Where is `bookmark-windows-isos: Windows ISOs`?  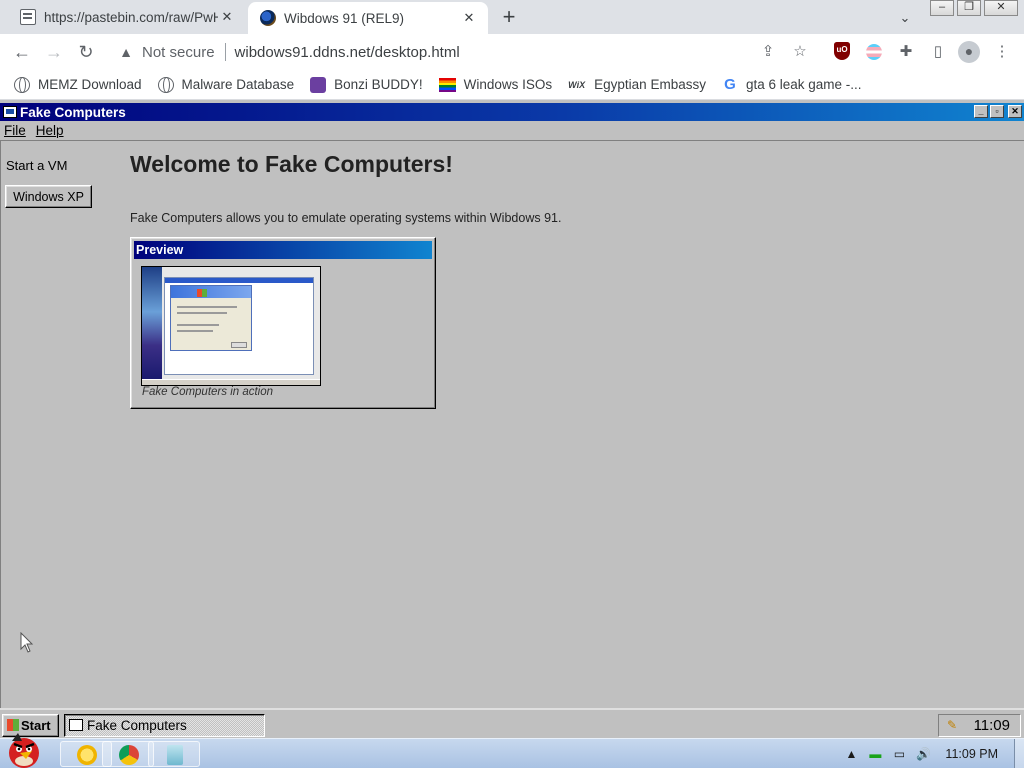 bookmark-windows-isos: Windows ISOs is located at coordinates (495, 84).